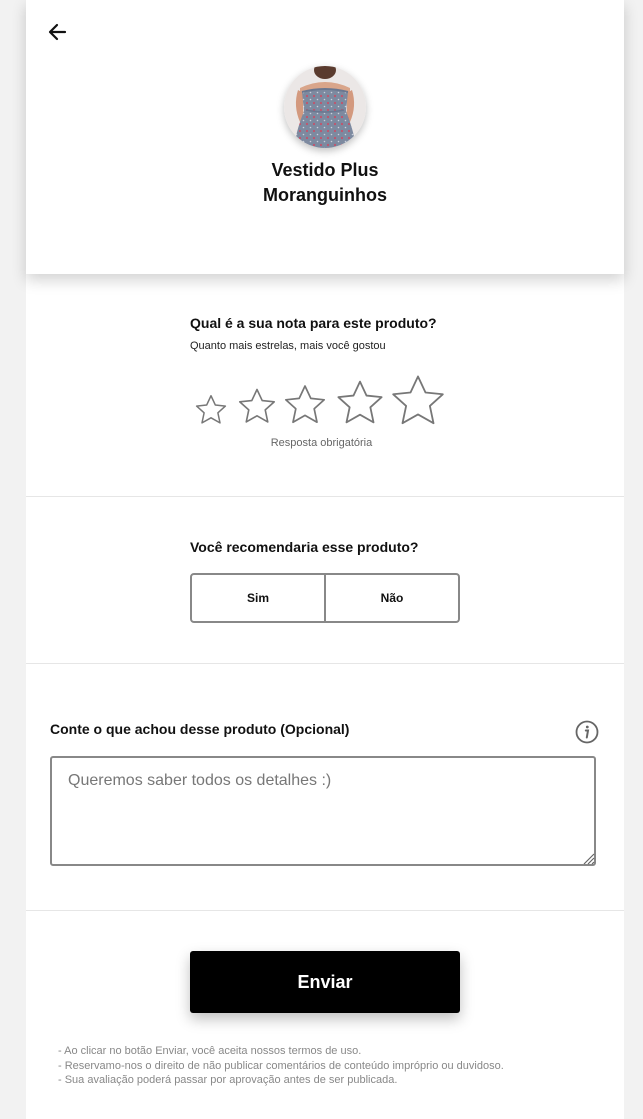 The image size is (643, 1119). Describe the element at coordinates (360, 403) in the screenshot. I see `star-4-icon` at that location.